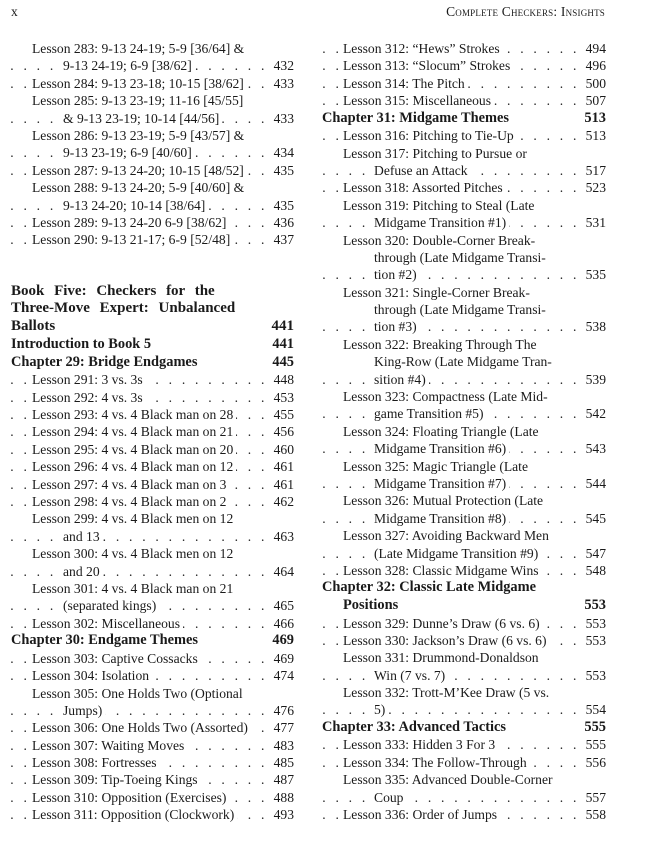  Describe the element at coordinates (593, 223) in the screenshot. I see `toc-page-number: 531` at that location.